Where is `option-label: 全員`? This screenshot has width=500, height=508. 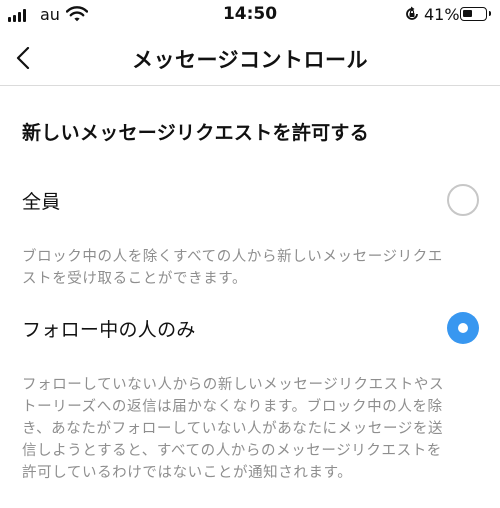 option-label: 全員 is located at coordinates (41, 202).